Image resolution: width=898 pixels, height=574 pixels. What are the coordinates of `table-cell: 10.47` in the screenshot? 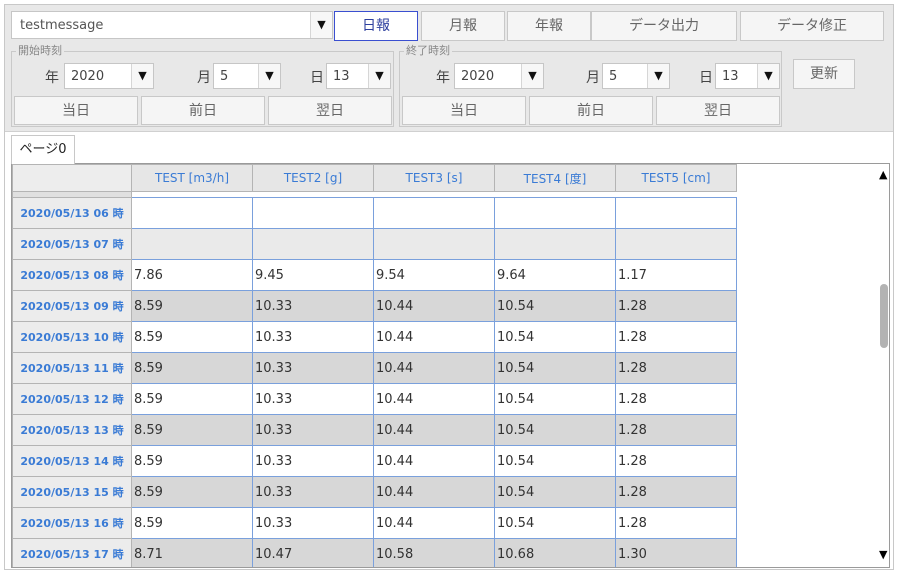 It's located at (313, 552).